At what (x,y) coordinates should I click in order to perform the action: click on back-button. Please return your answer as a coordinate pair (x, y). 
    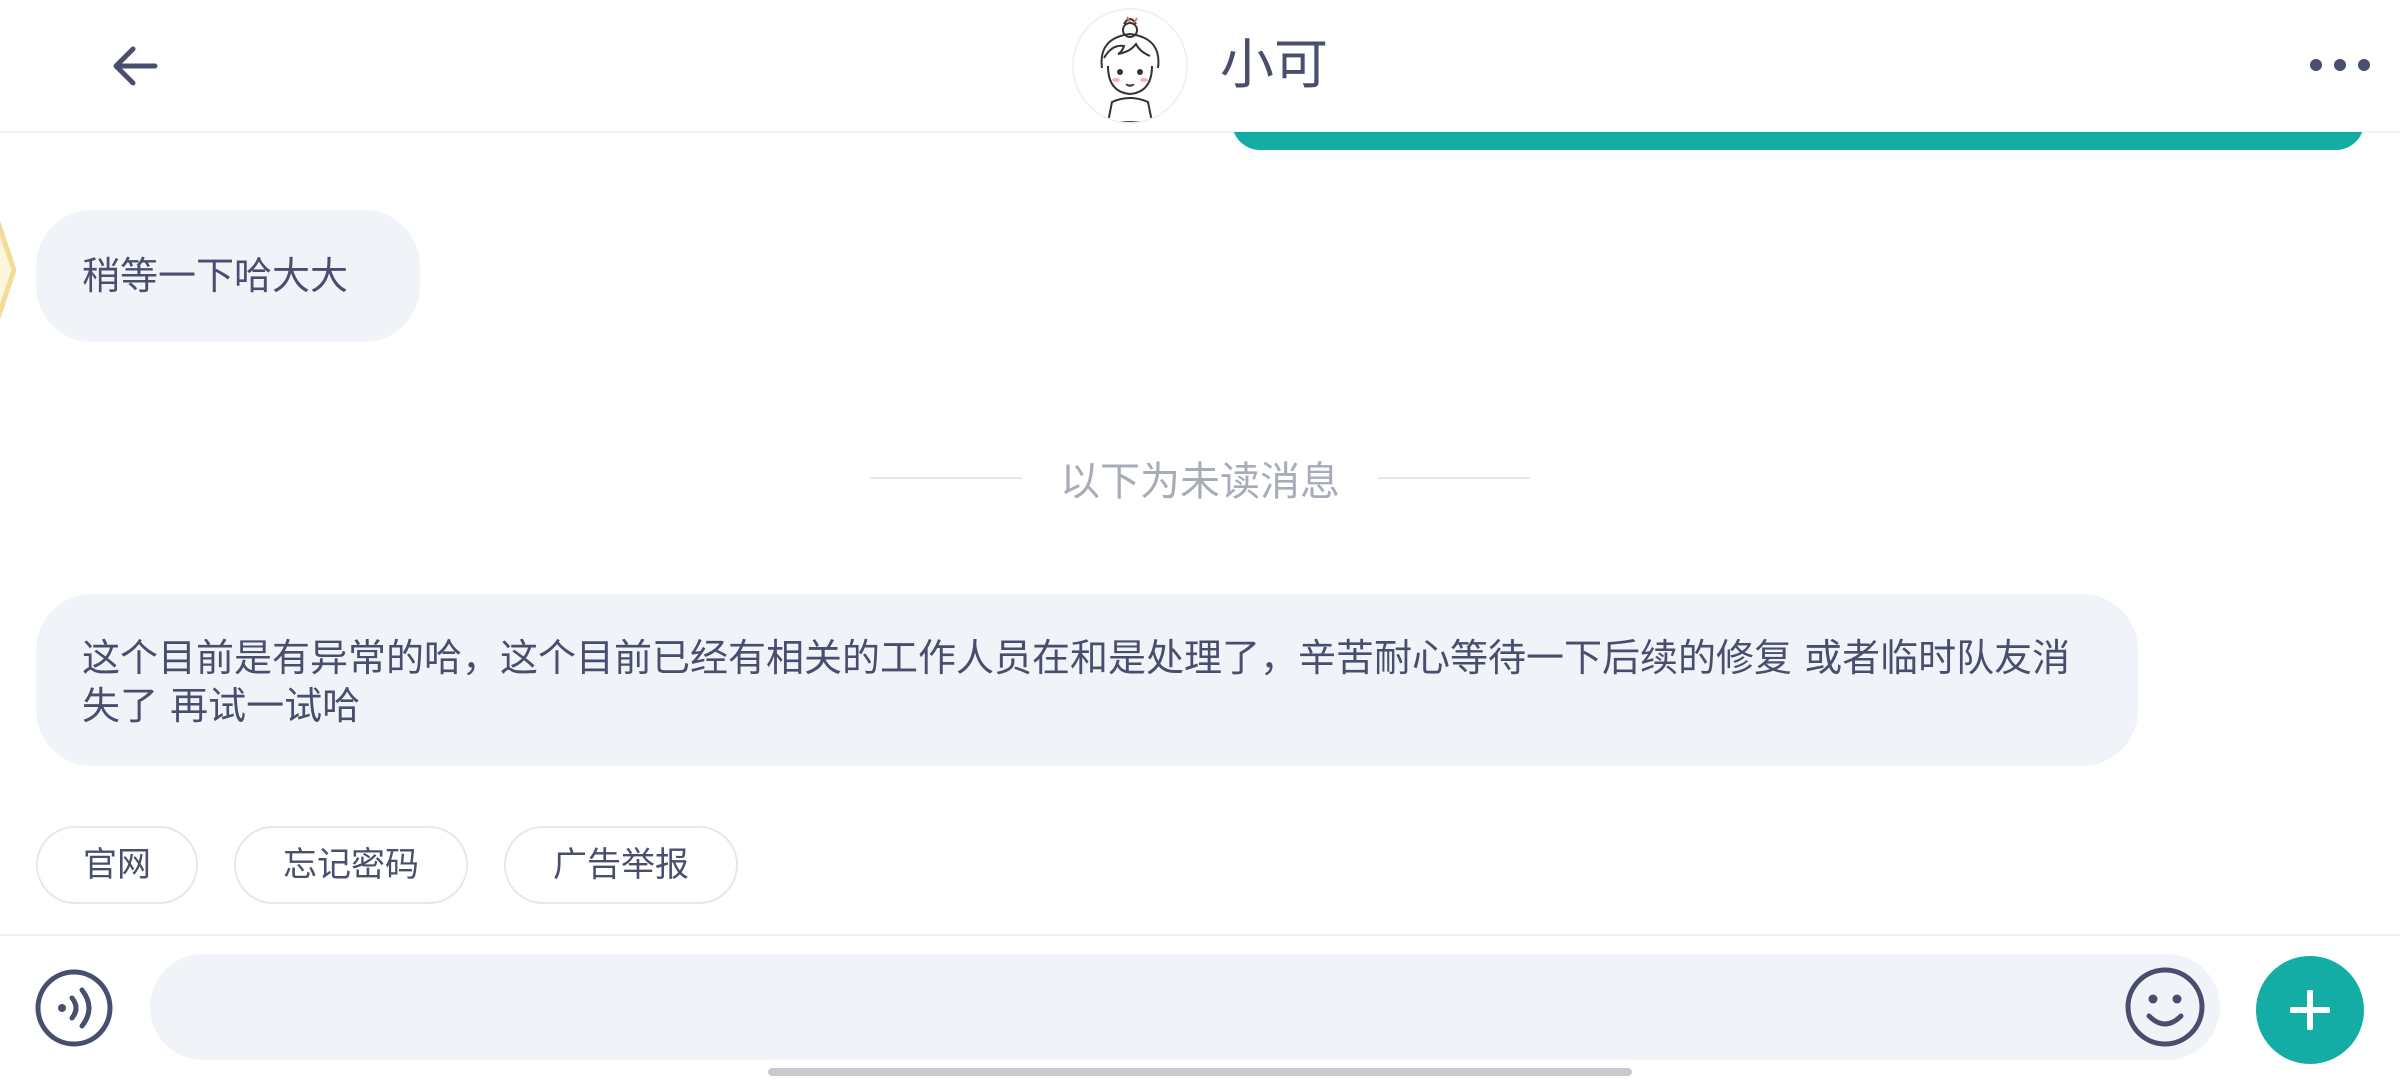
    Looking at the image, I should click on (135, 66).